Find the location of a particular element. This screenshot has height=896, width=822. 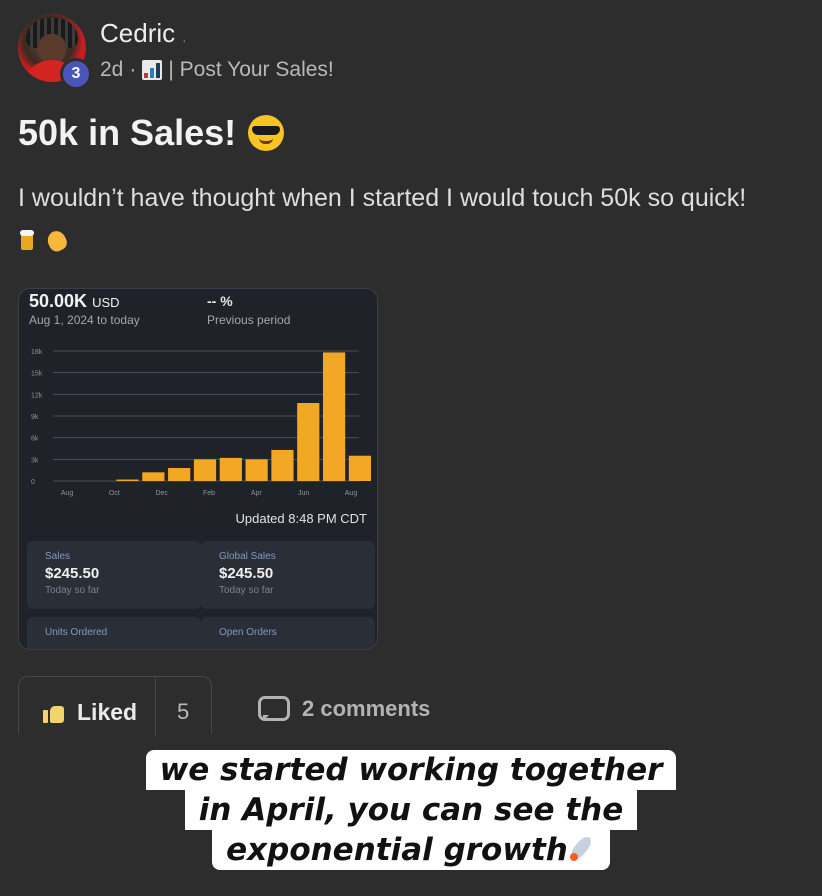

caption-line-text: exponential growth is located at coordinates (397, 850).